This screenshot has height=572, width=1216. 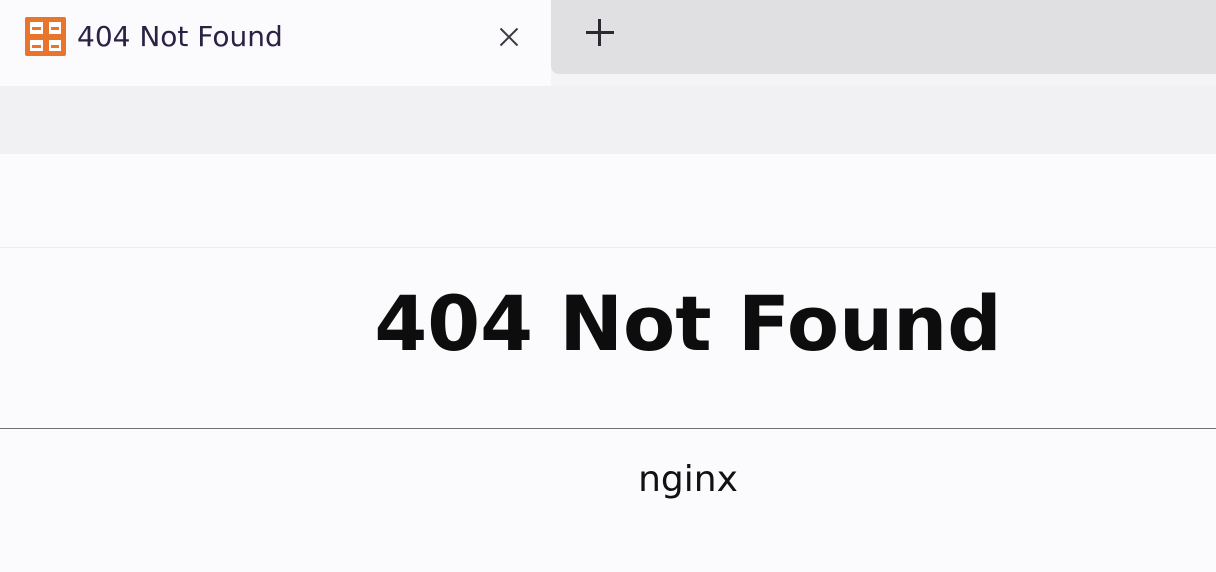 What do you see at coordinates (688, 323) in the screenshot?
I see `page-heading: 404 Not Found` at bounding box center [688, 323].